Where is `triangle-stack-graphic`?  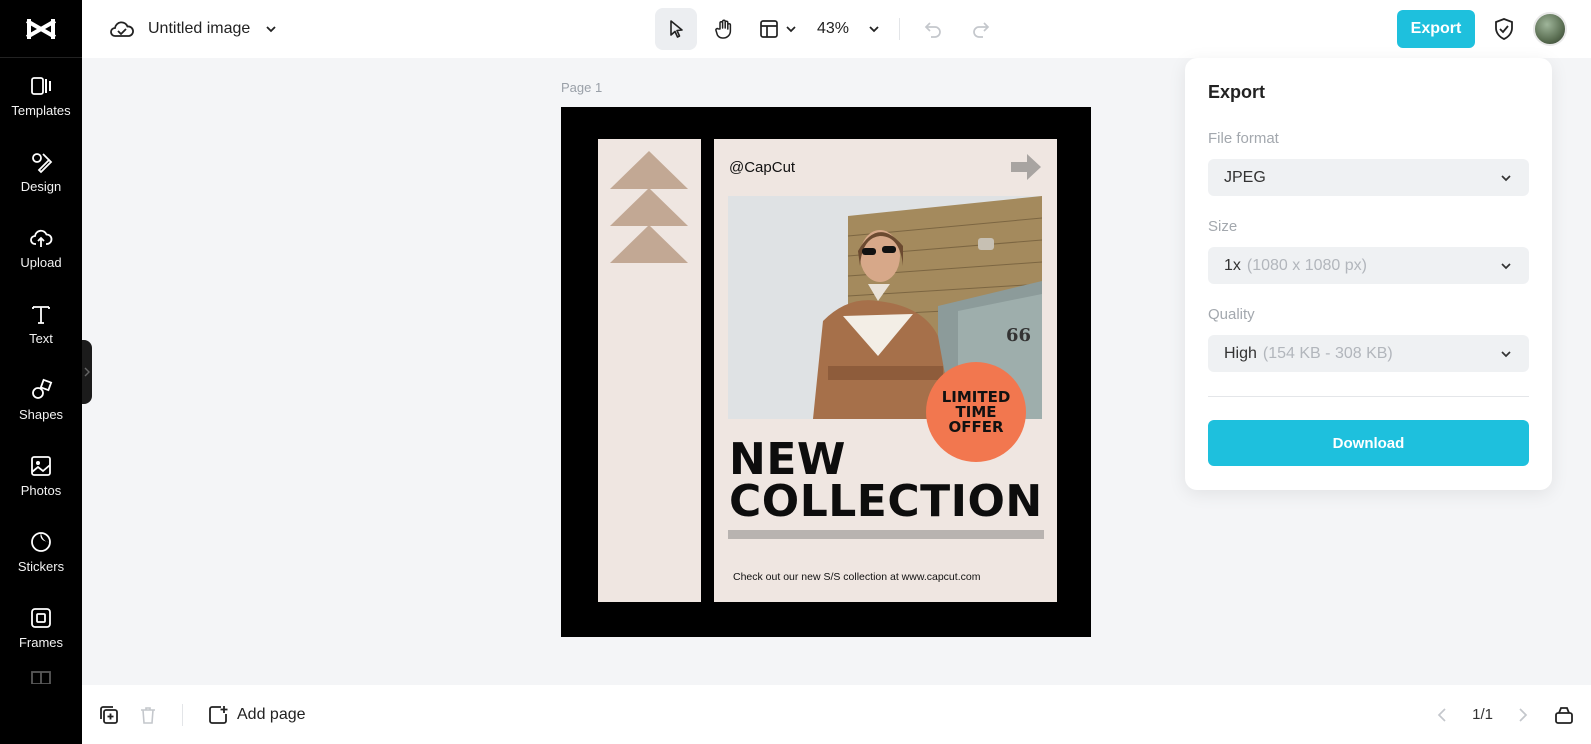
triangle-stack-graphic is located at coordinates (649, 207).